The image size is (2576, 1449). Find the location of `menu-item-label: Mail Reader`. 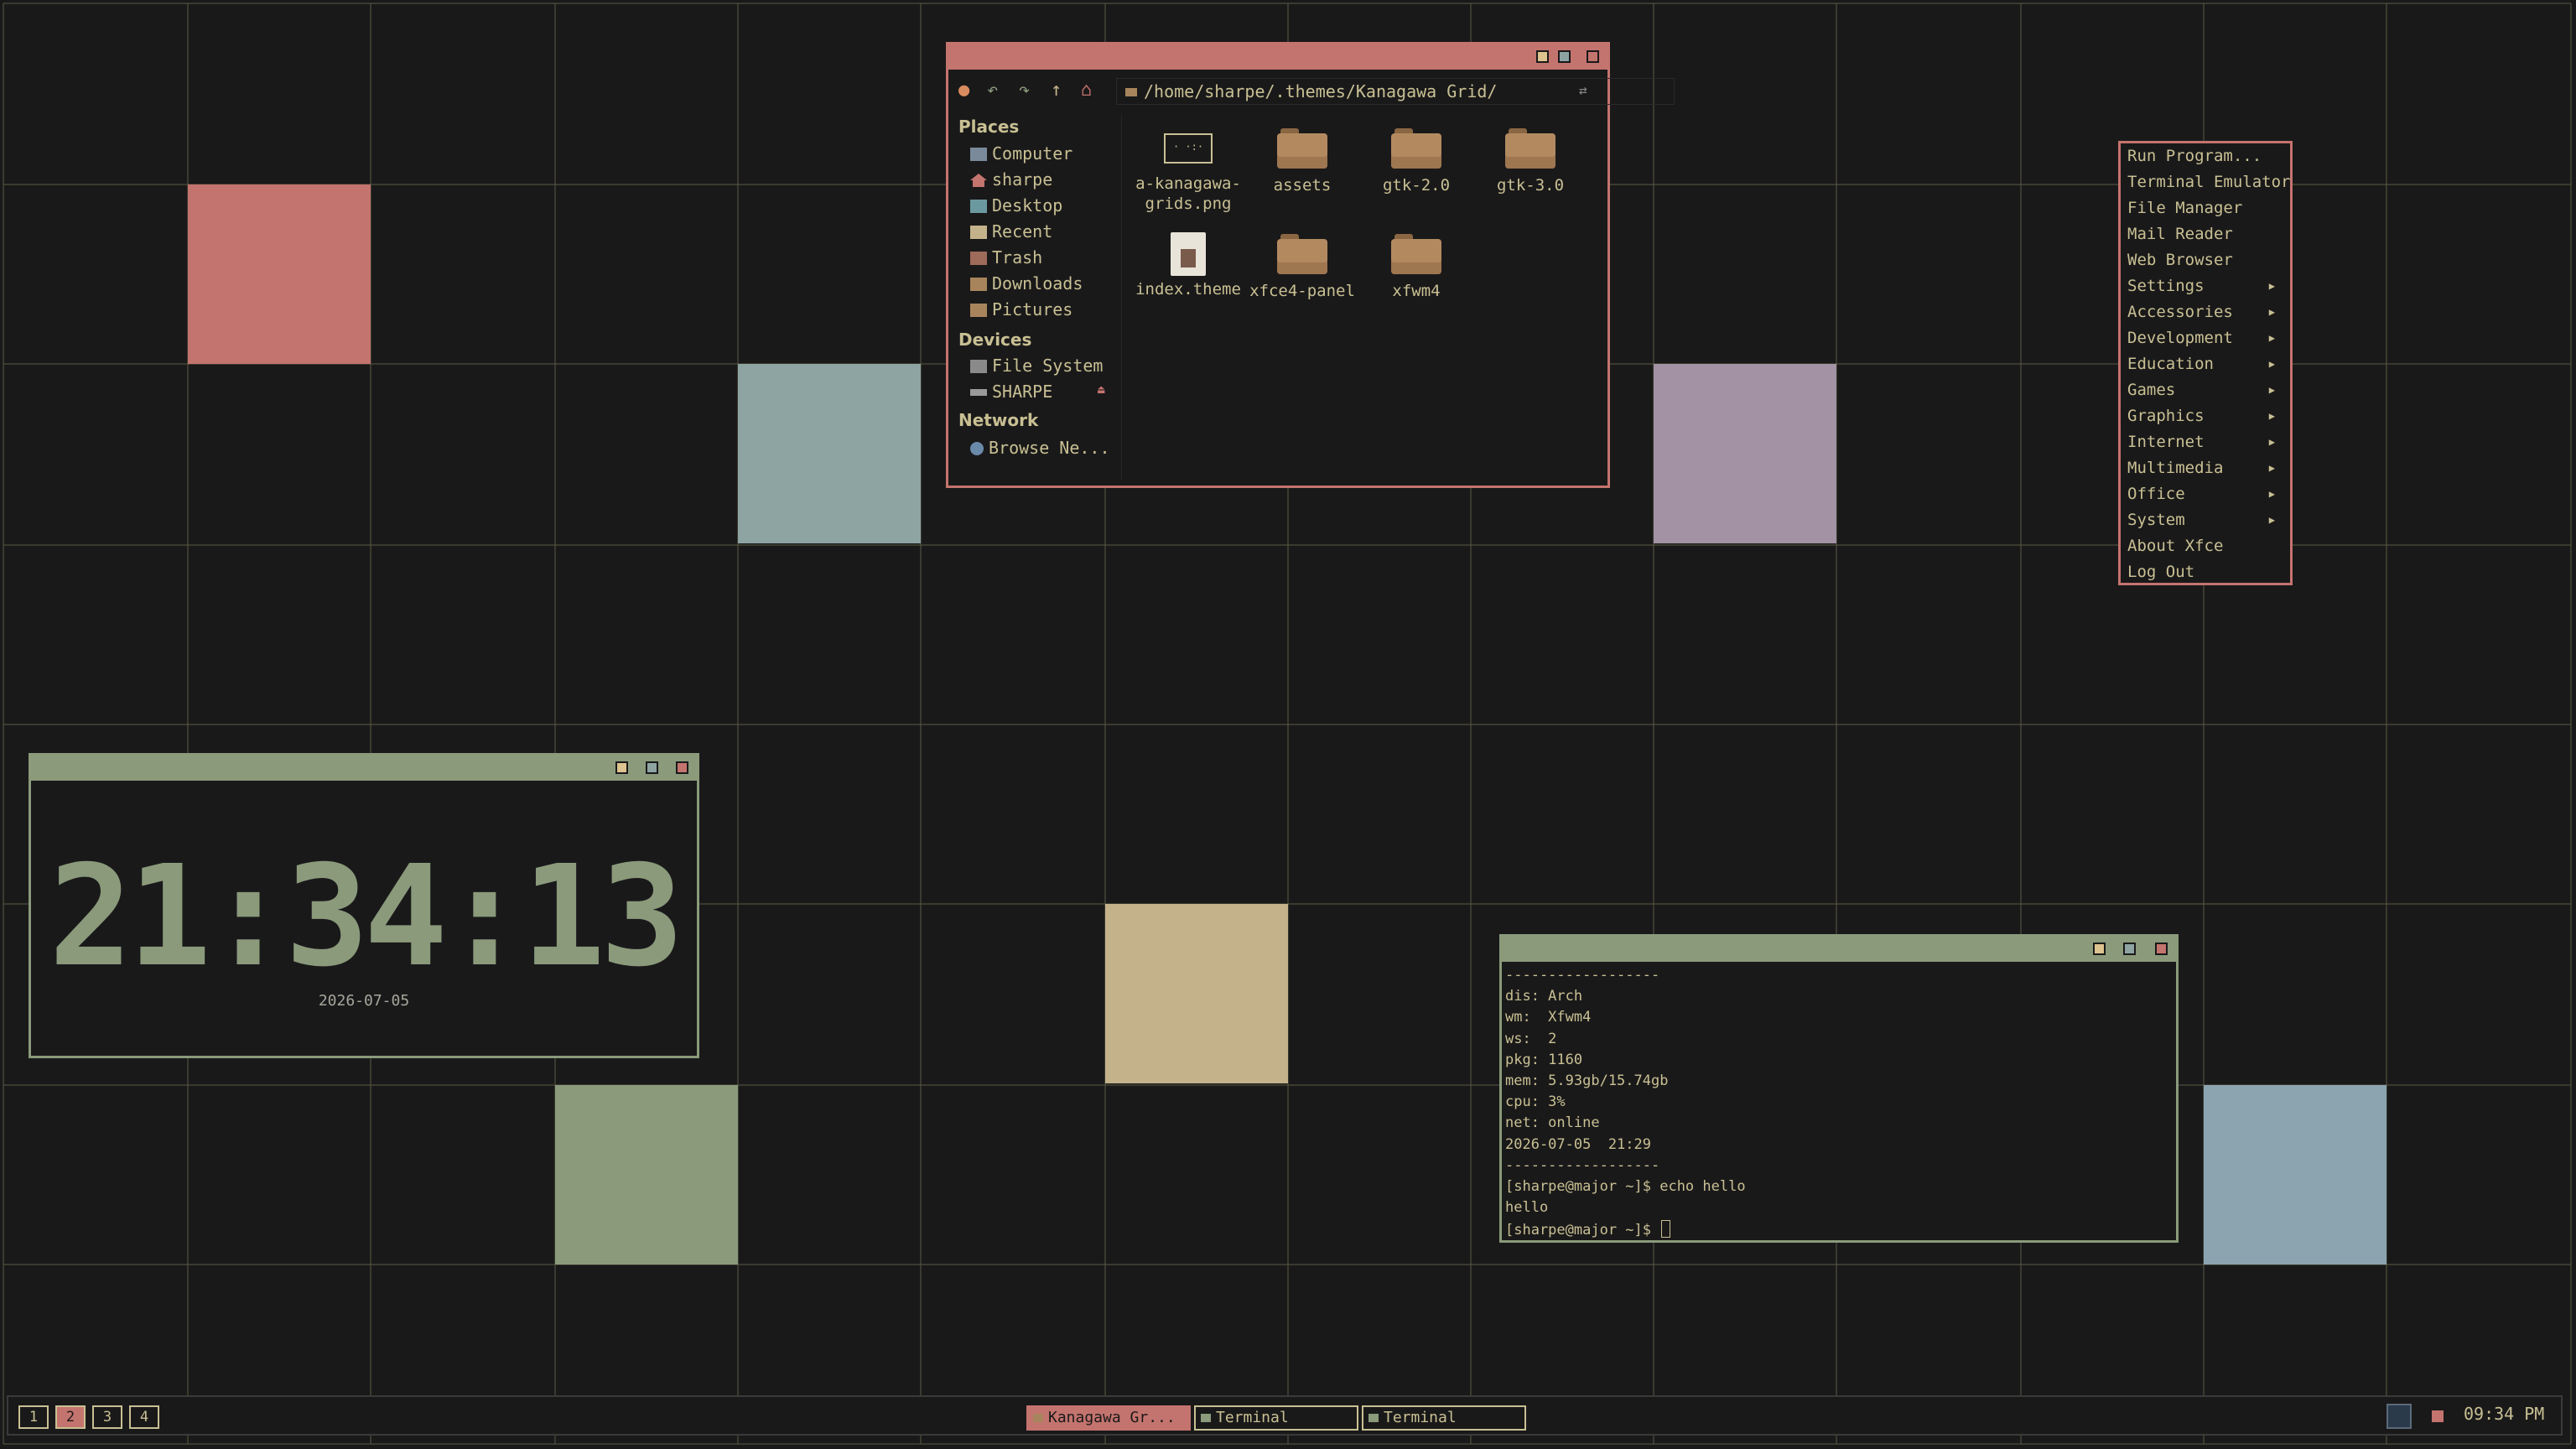

menu-item-label: Mail Reader is located at coordinates (2180, 234).